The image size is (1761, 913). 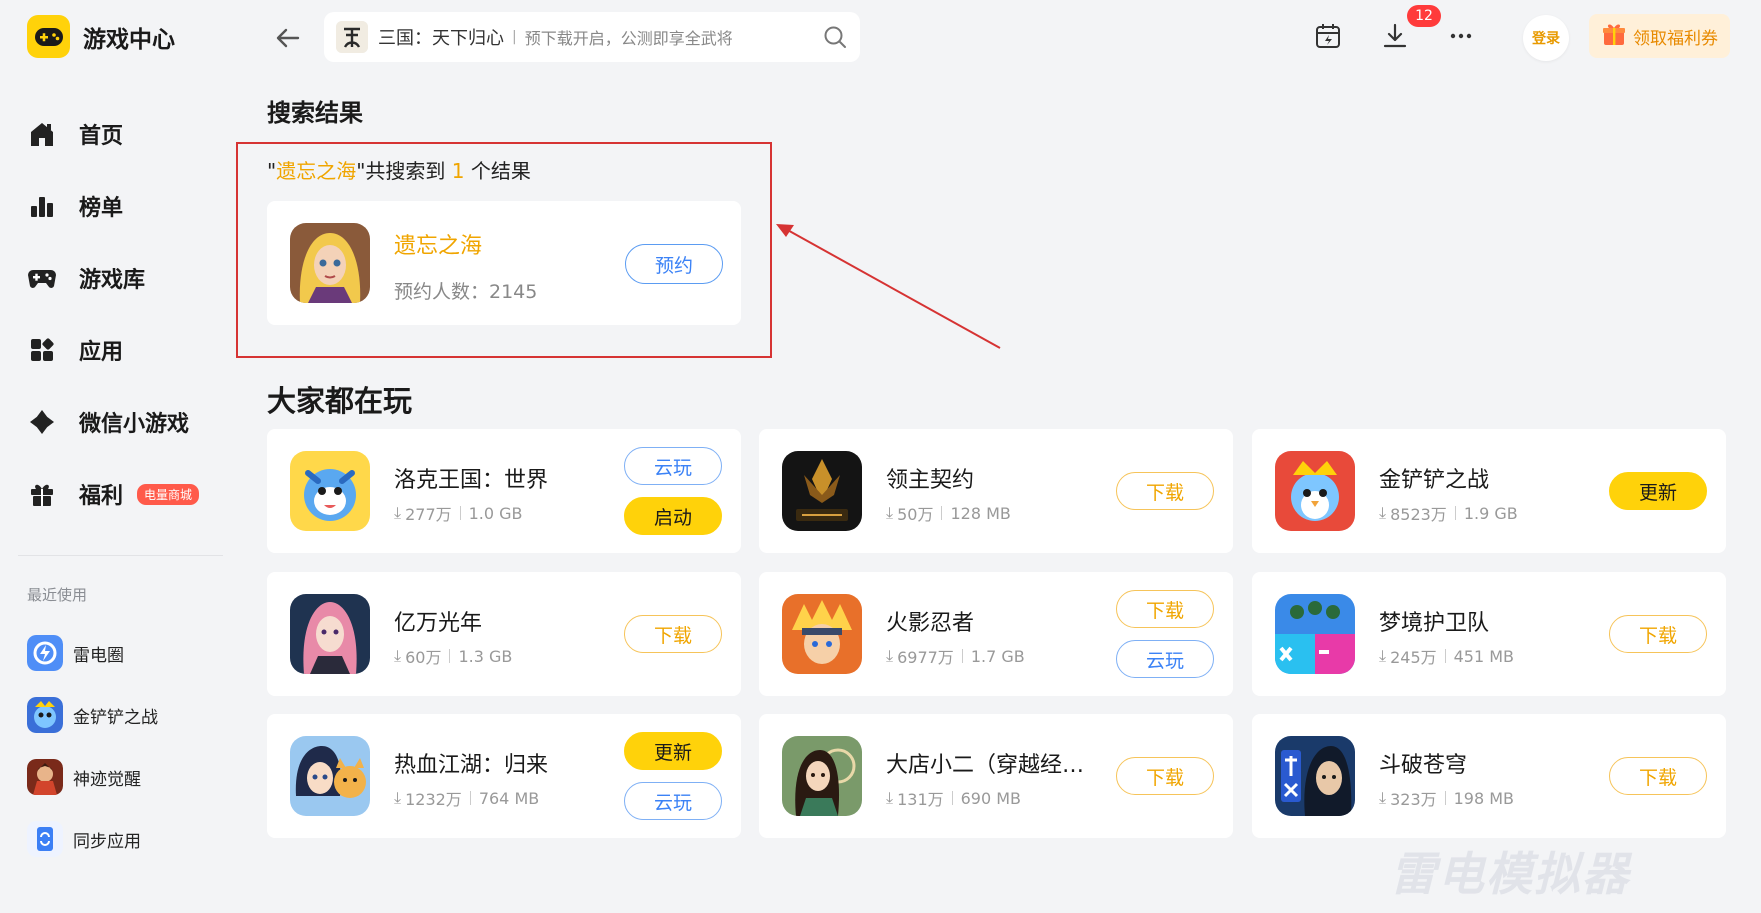 I want to click on claim-coupon-label: 领取福利券, so click(x=1675, y=38).